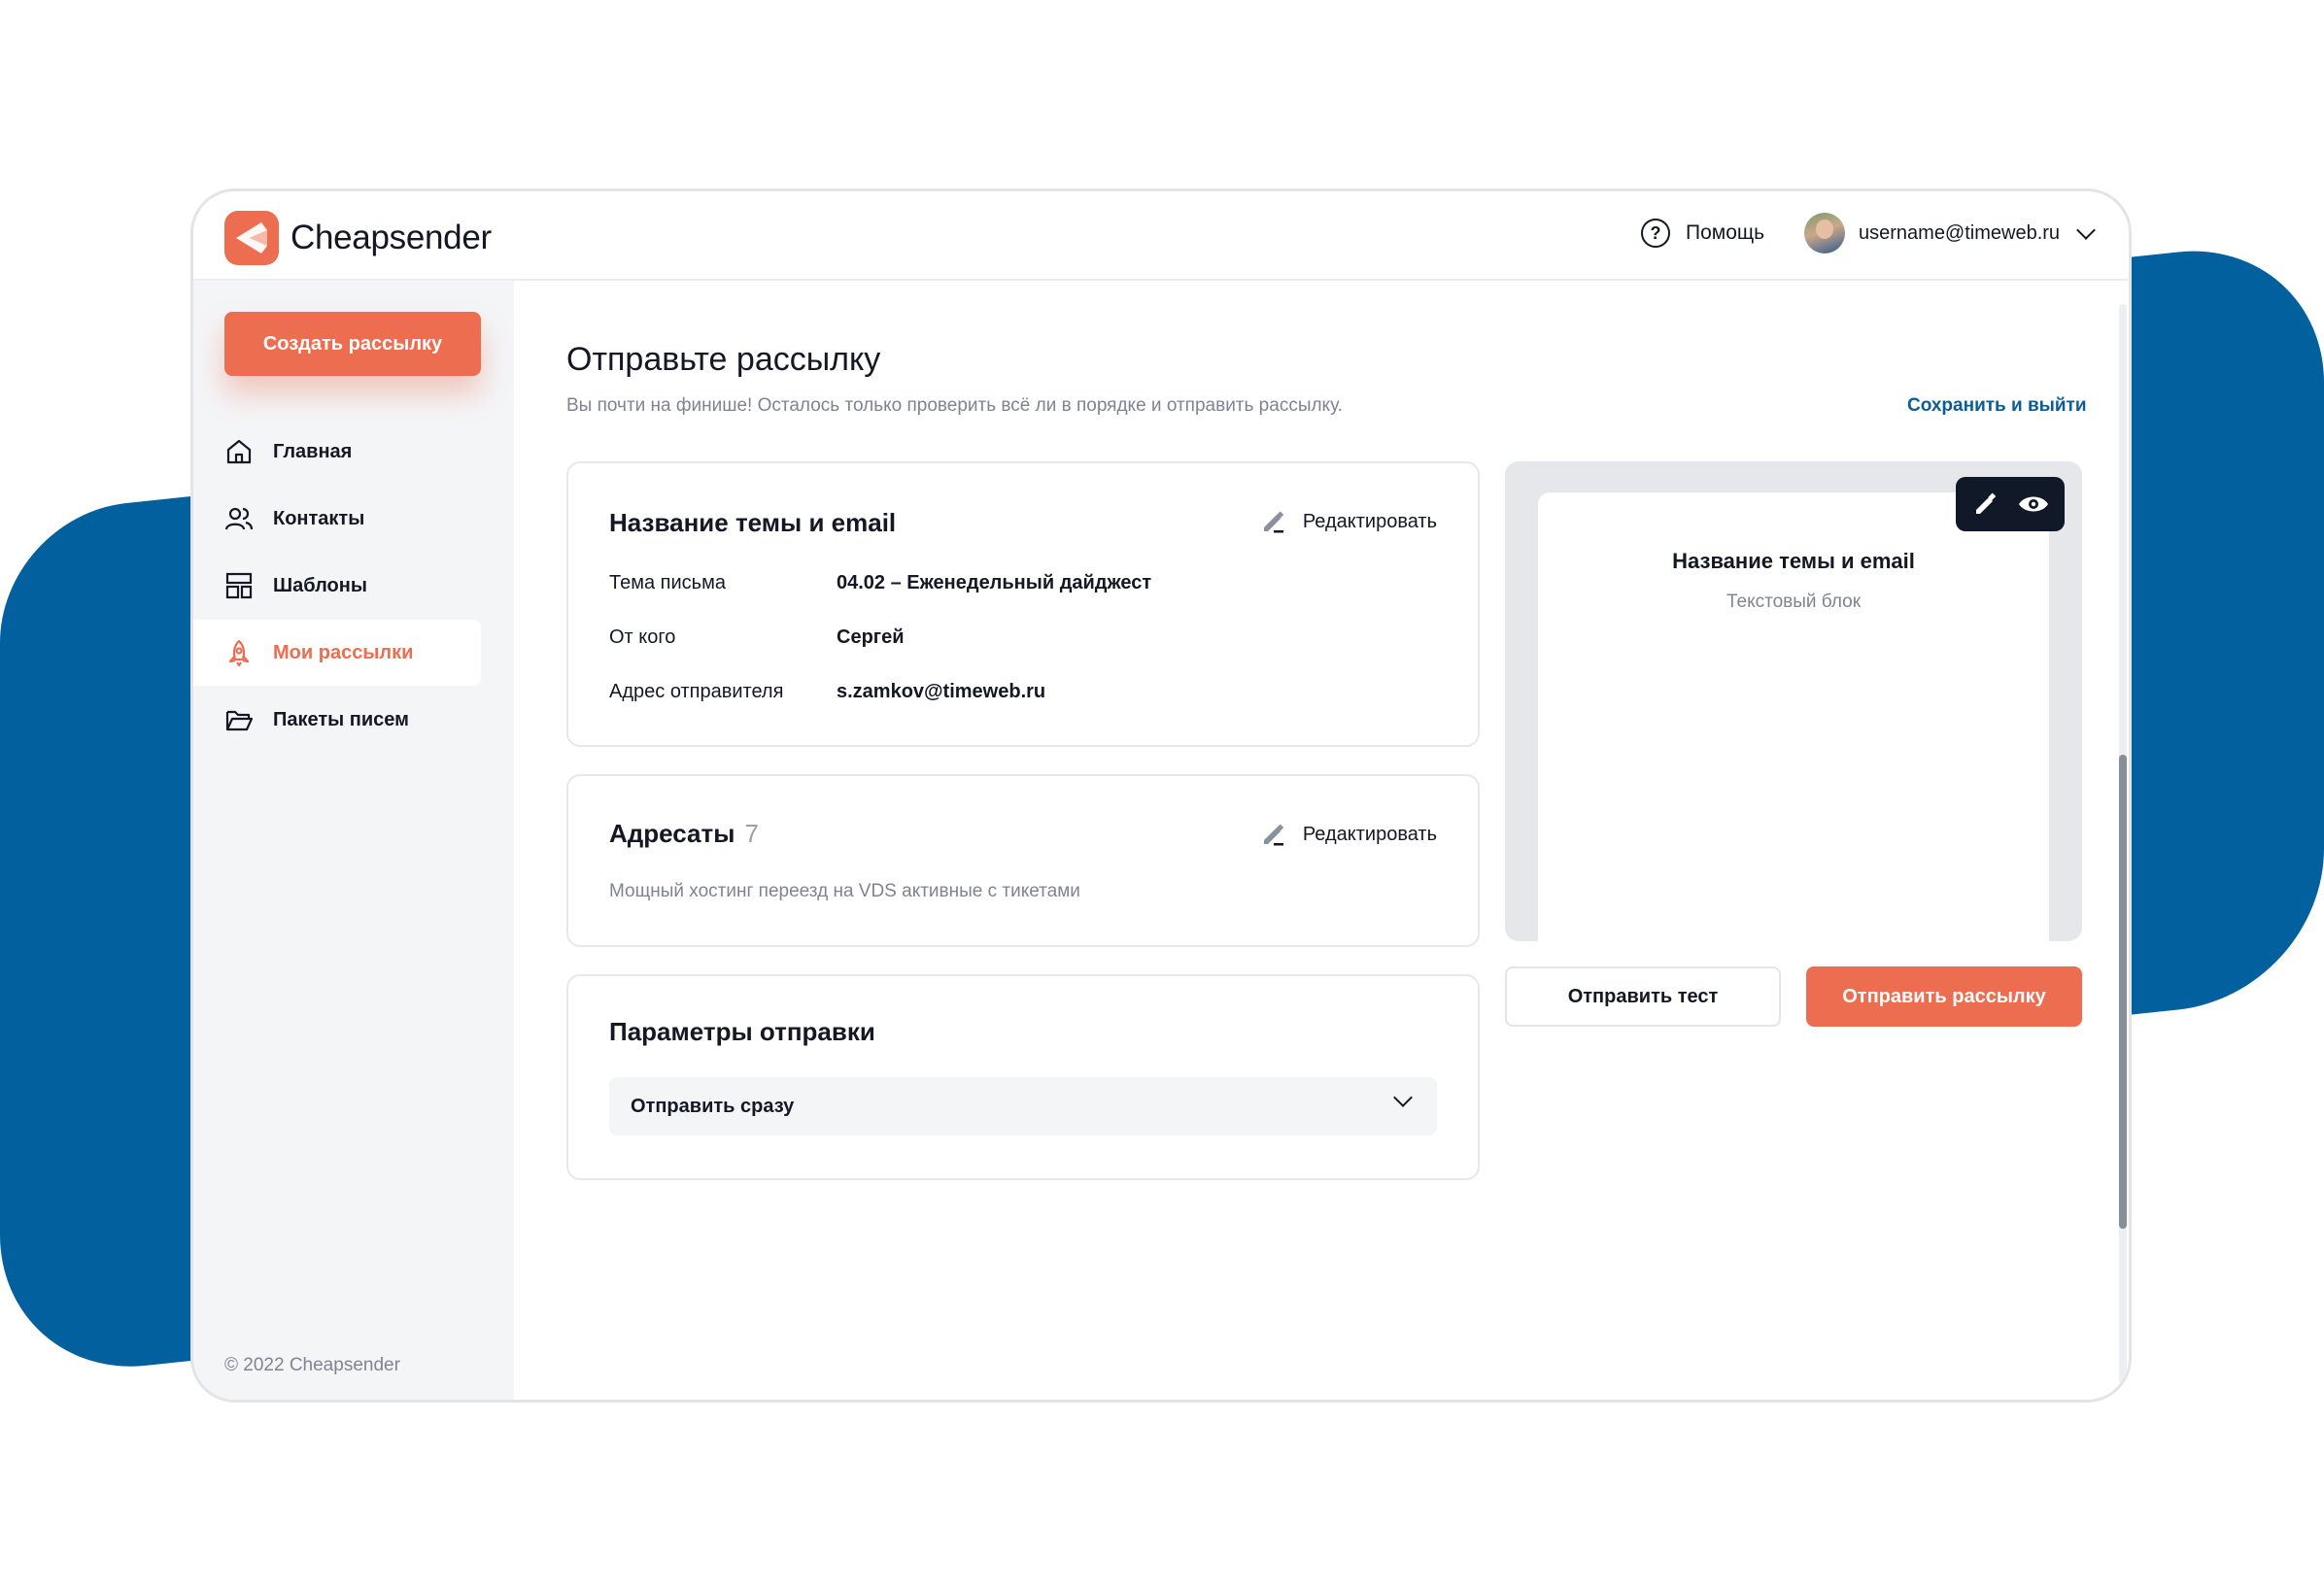  Describe the element at coordinates (672, 833) in the screenshot. I see `recipients-title: Адресаты` at that location.